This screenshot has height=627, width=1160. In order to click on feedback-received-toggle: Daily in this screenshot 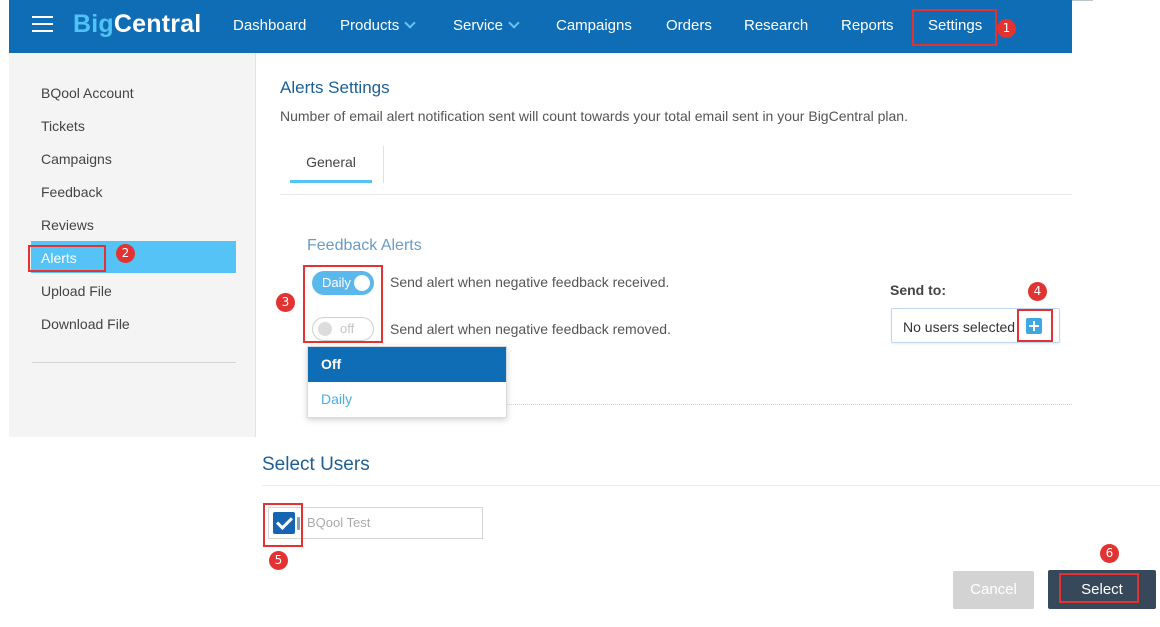, I will do `click(343, 283)`.